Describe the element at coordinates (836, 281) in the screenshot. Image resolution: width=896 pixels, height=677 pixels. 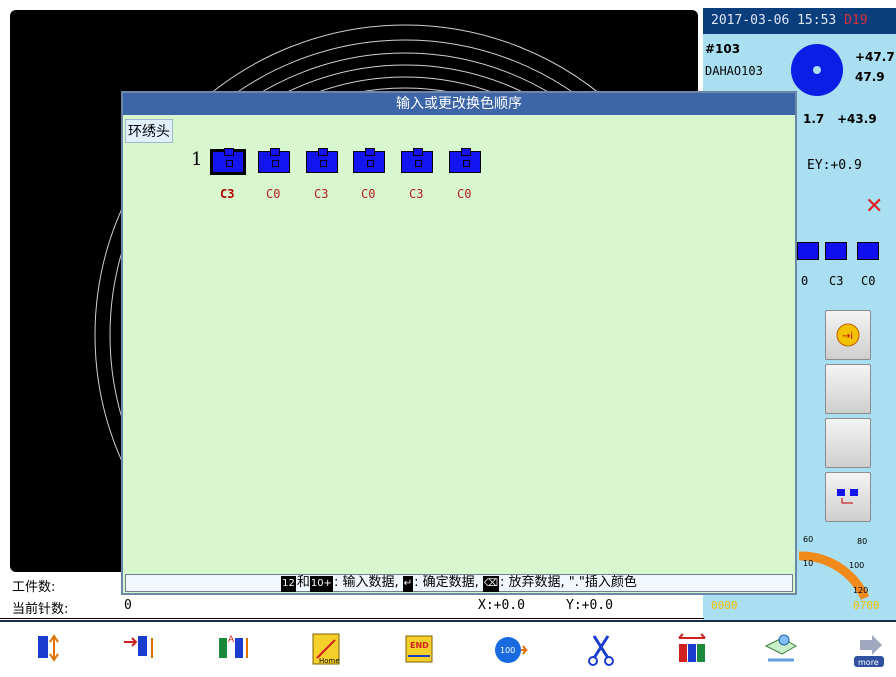
I see `preview-label: C3` at that location.